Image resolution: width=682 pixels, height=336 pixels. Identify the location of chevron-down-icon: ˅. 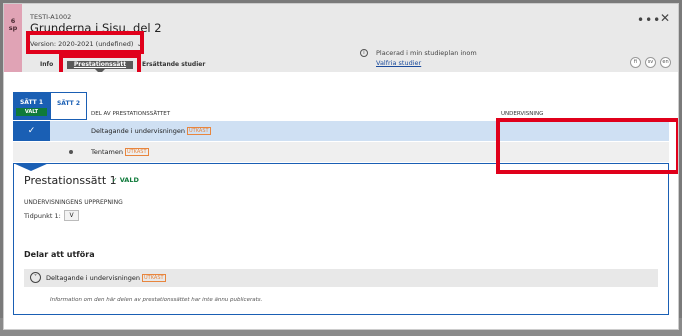
(35, 277).